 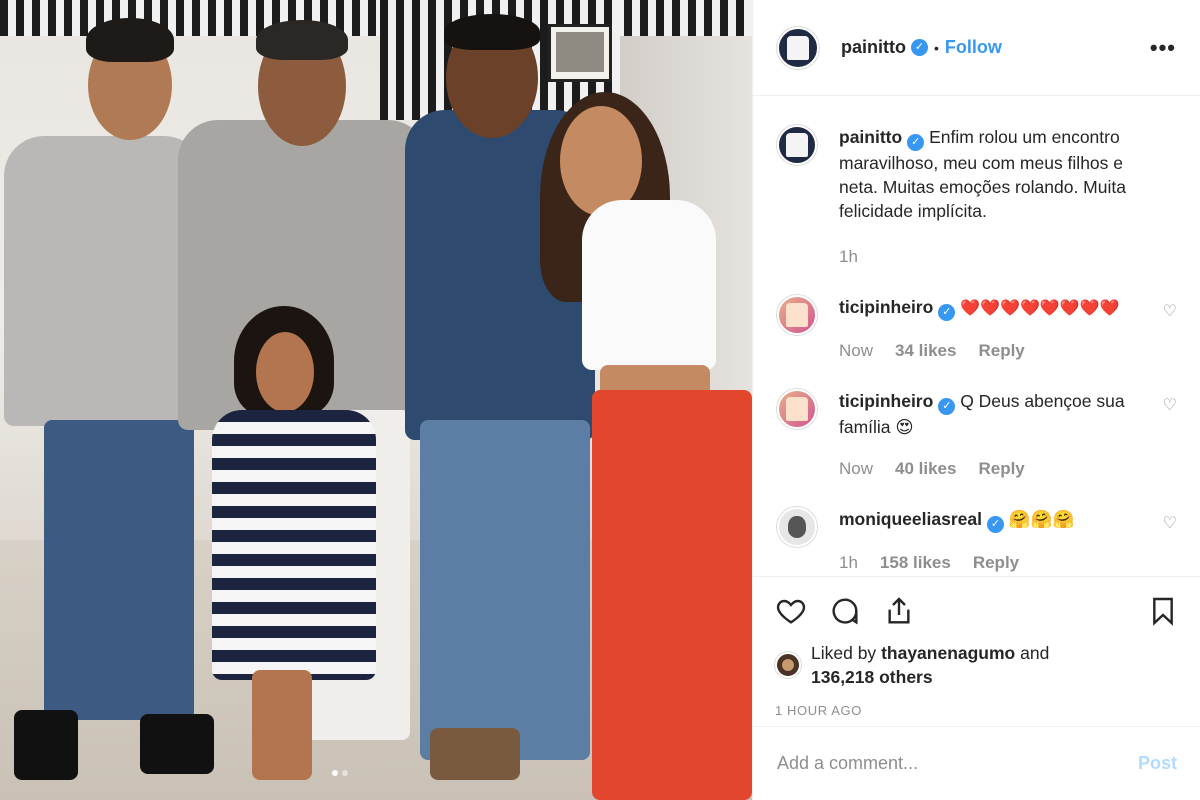 What do you see at coordinates (948, 653) in the screenshot?
I see `liker-username: thayanenagumo` at bounding box center [948, 653].